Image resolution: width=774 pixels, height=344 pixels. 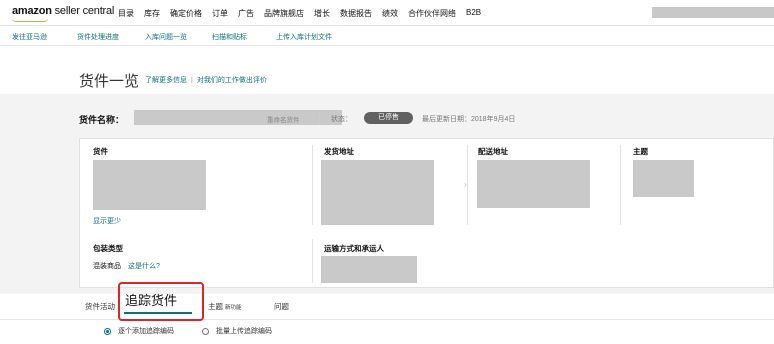 I want to click on radio-selected-icon, so click(x=107, y=331).